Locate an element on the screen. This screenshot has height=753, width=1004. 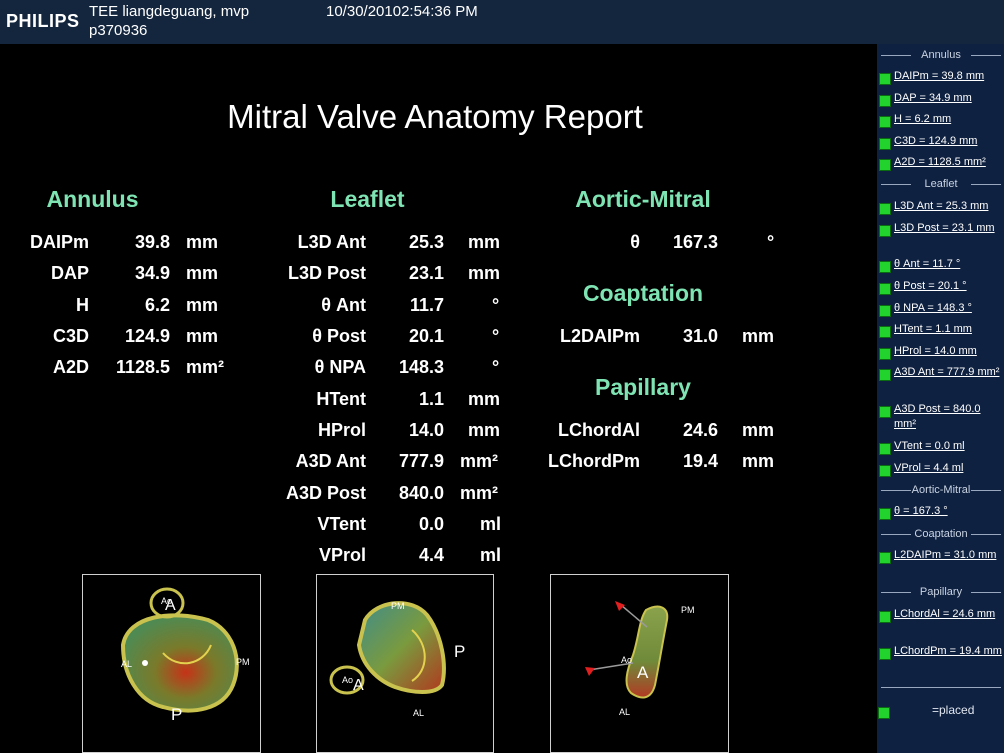
measurement-label: VTent is located at coordinates (341, 524).